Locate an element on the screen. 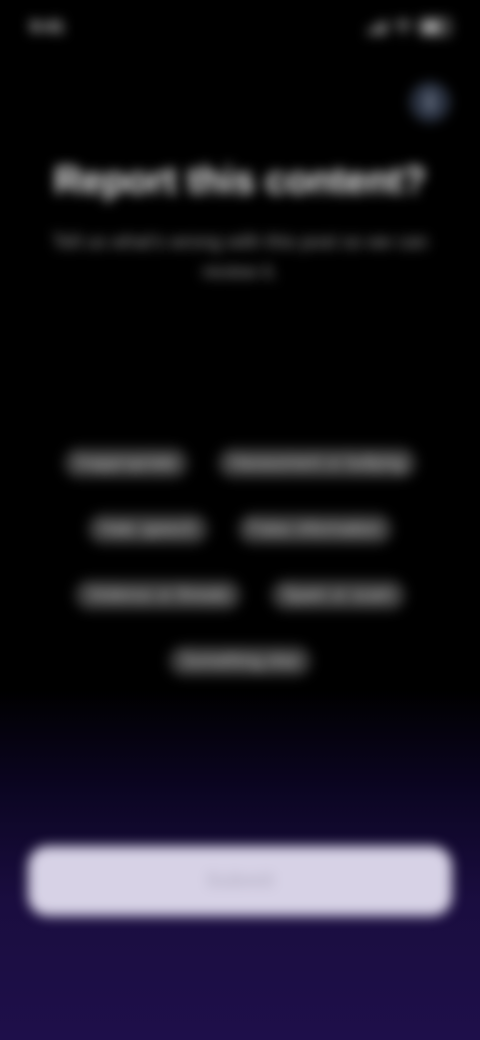 This screenshot has width=480, height=1040. submit-button-label: Submit is located at coordinates (240, 880).